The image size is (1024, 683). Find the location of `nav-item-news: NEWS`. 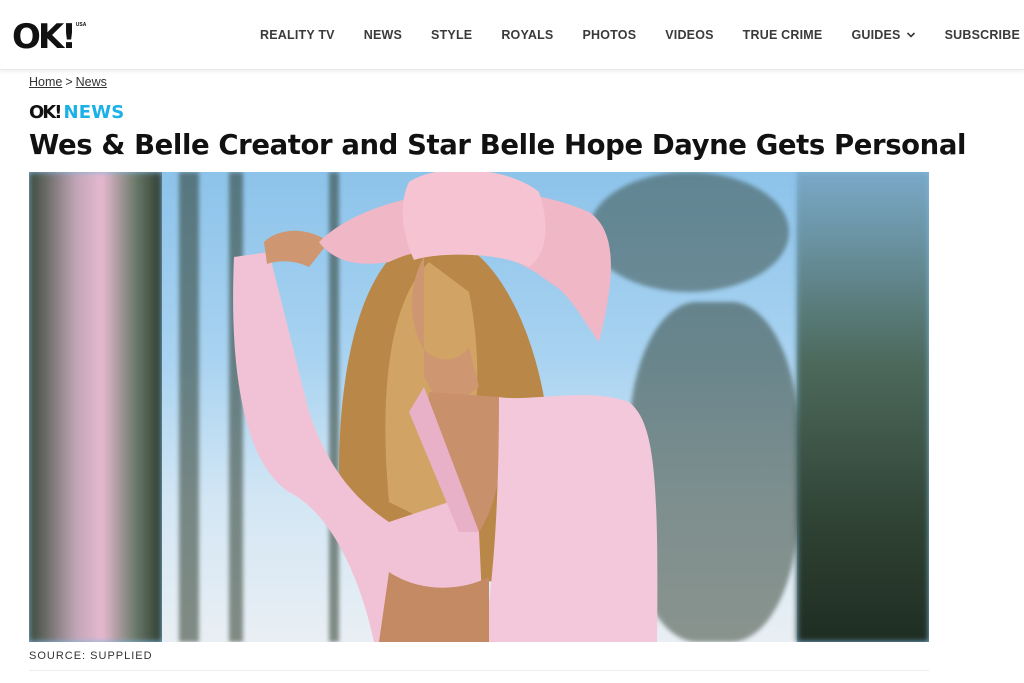

nav-item-news: NEWS is located at coordinates (383, 35).